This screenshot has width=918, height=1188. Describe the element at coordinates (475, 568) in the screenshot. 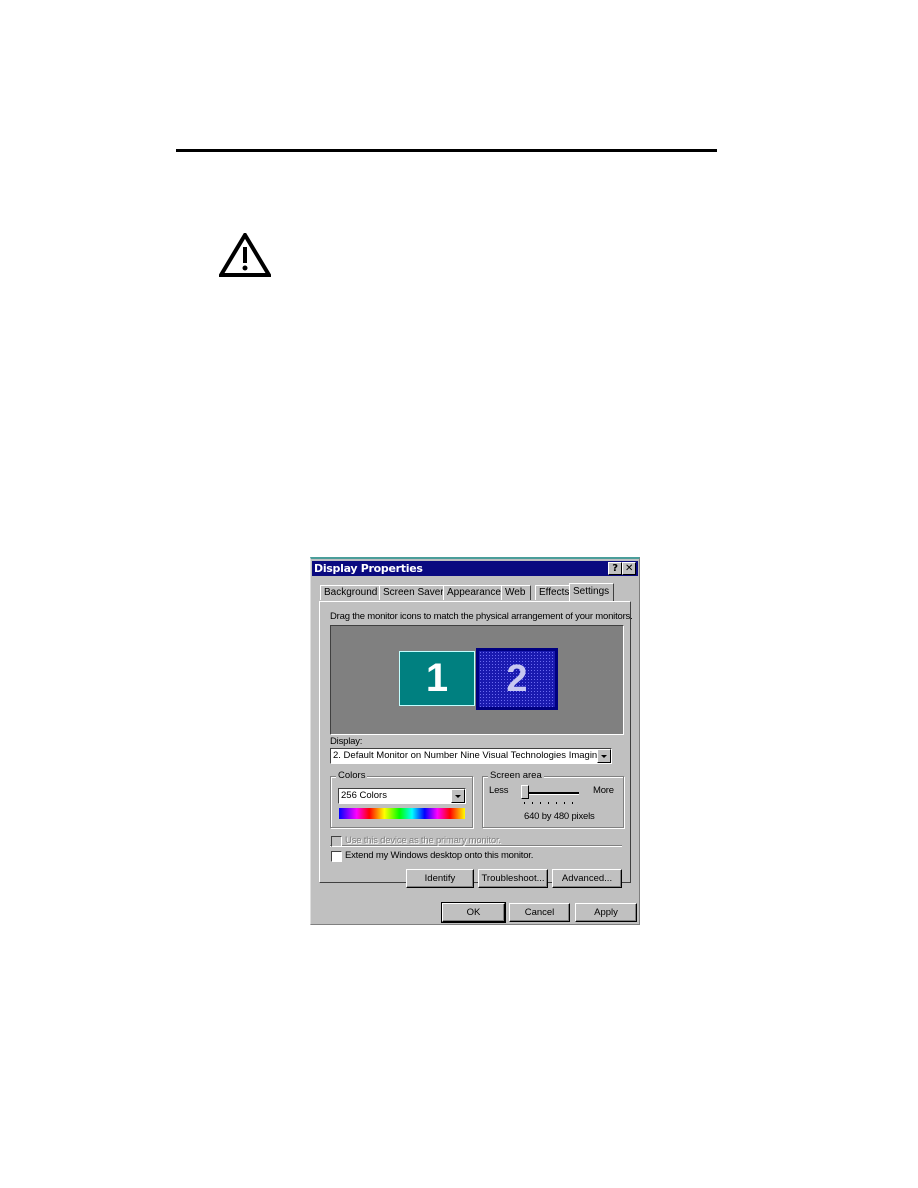

I see `title-bar: Display Properties ? ✕` at that location.